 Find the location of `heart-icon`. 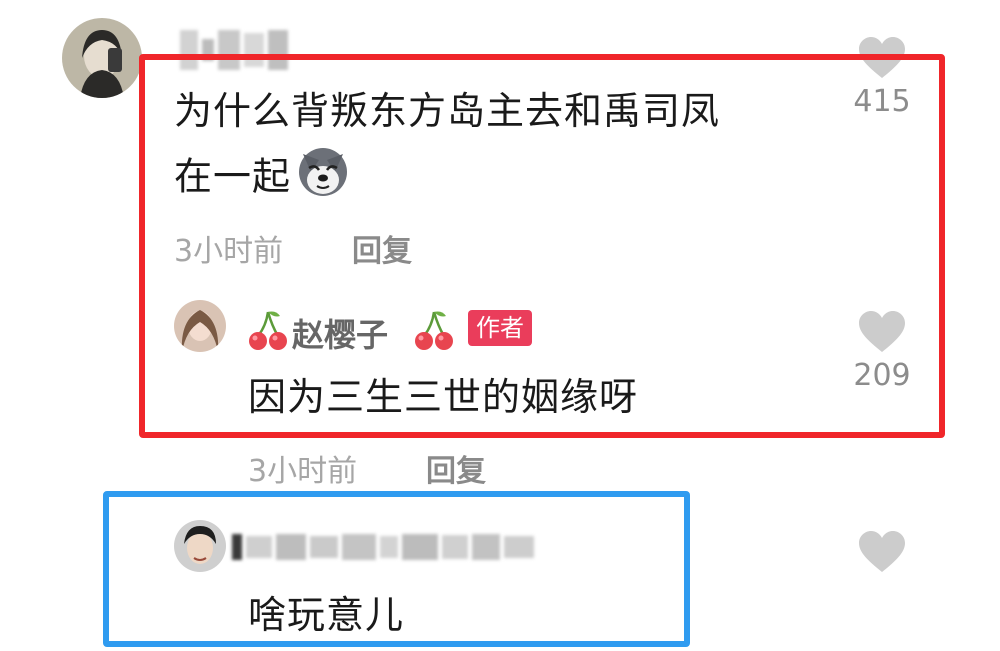

heart-icon is located at coordinates (882, 552).